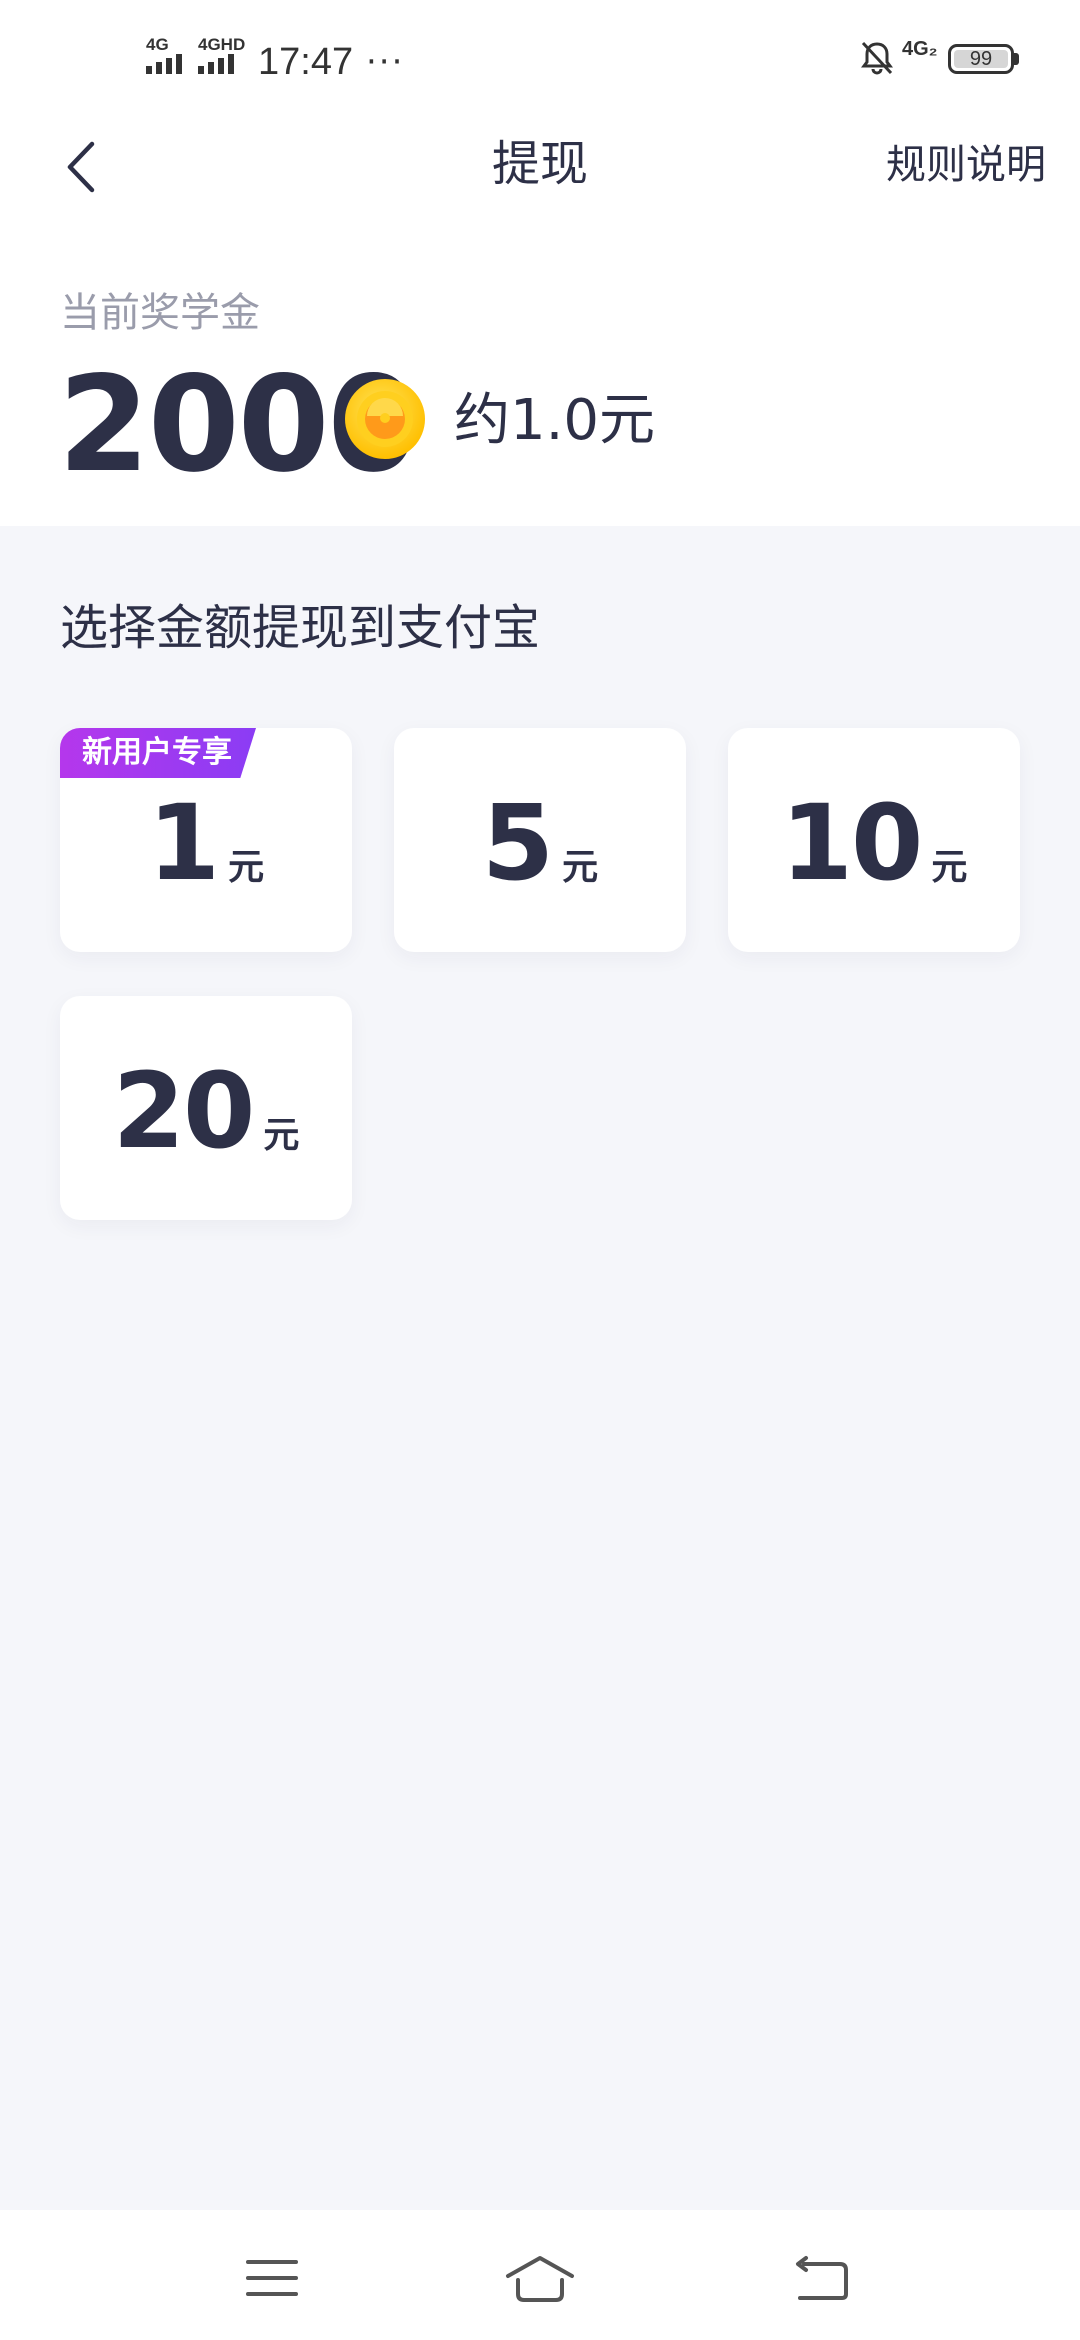 The image size is (1080, 2340). I want to click on more-notifications-indicator: ···, so click(385, 62).